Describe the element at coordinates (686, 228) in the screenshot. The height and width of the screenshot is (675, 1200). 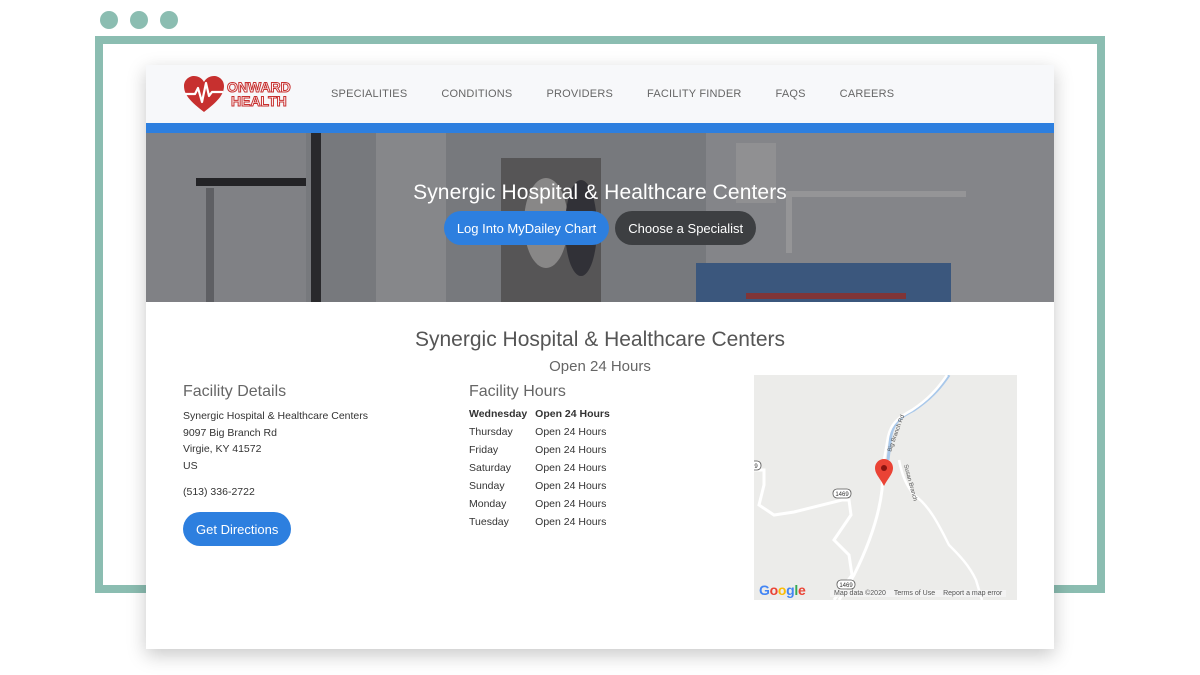
I see `choose-specialist-button: Choose a Specialist` at that location.